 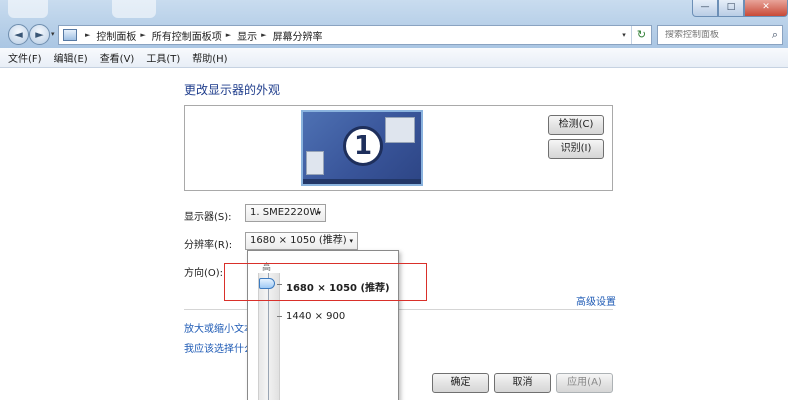 What do you see at coordinates (362, 181) in the screenshot?
I see `monitor-taskbar` at bounding box center [362, 181].